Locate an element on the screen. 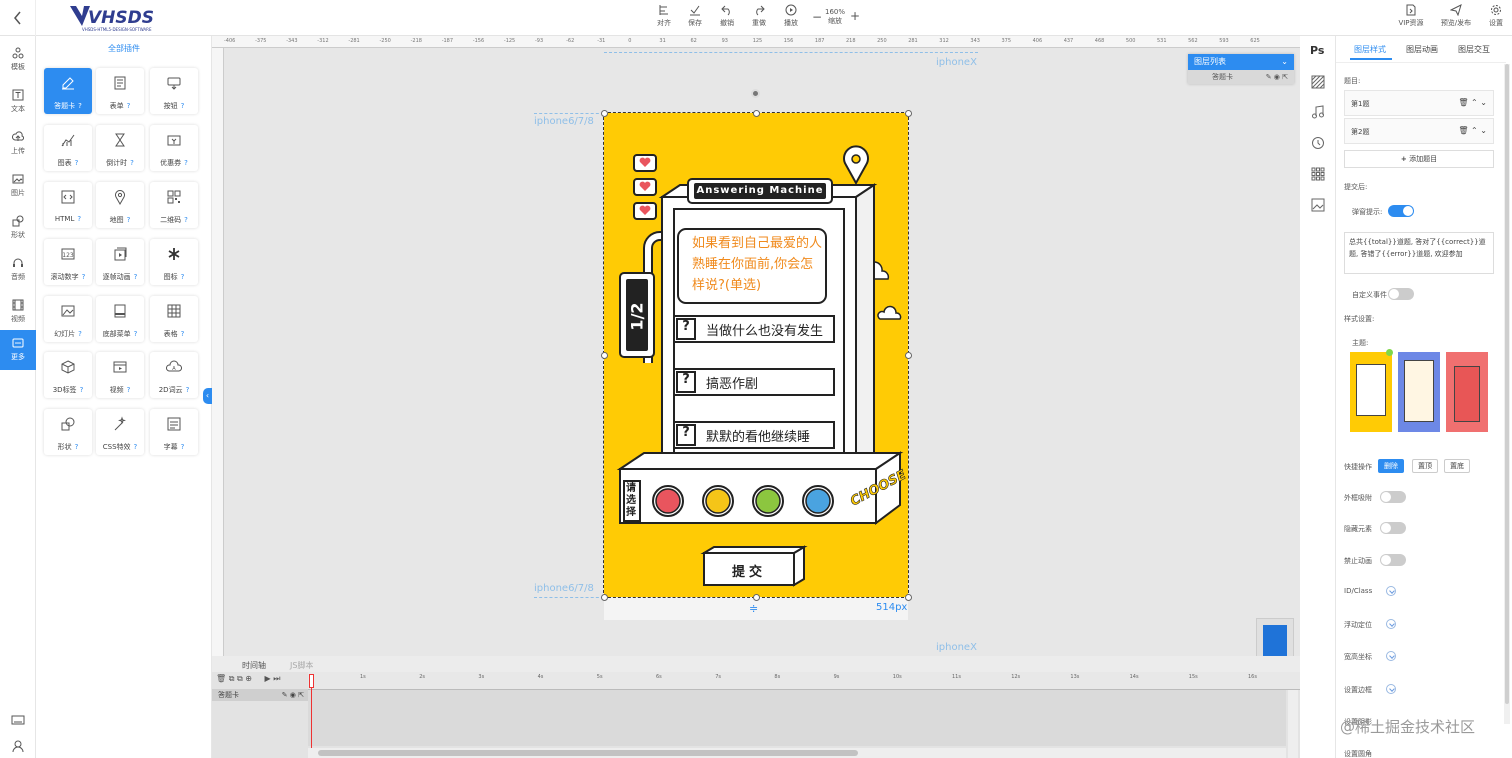 The height and width of the screenshot is (758, 1512). plugin-cloud: A 2D词云? is located at coordinates (174, 375).